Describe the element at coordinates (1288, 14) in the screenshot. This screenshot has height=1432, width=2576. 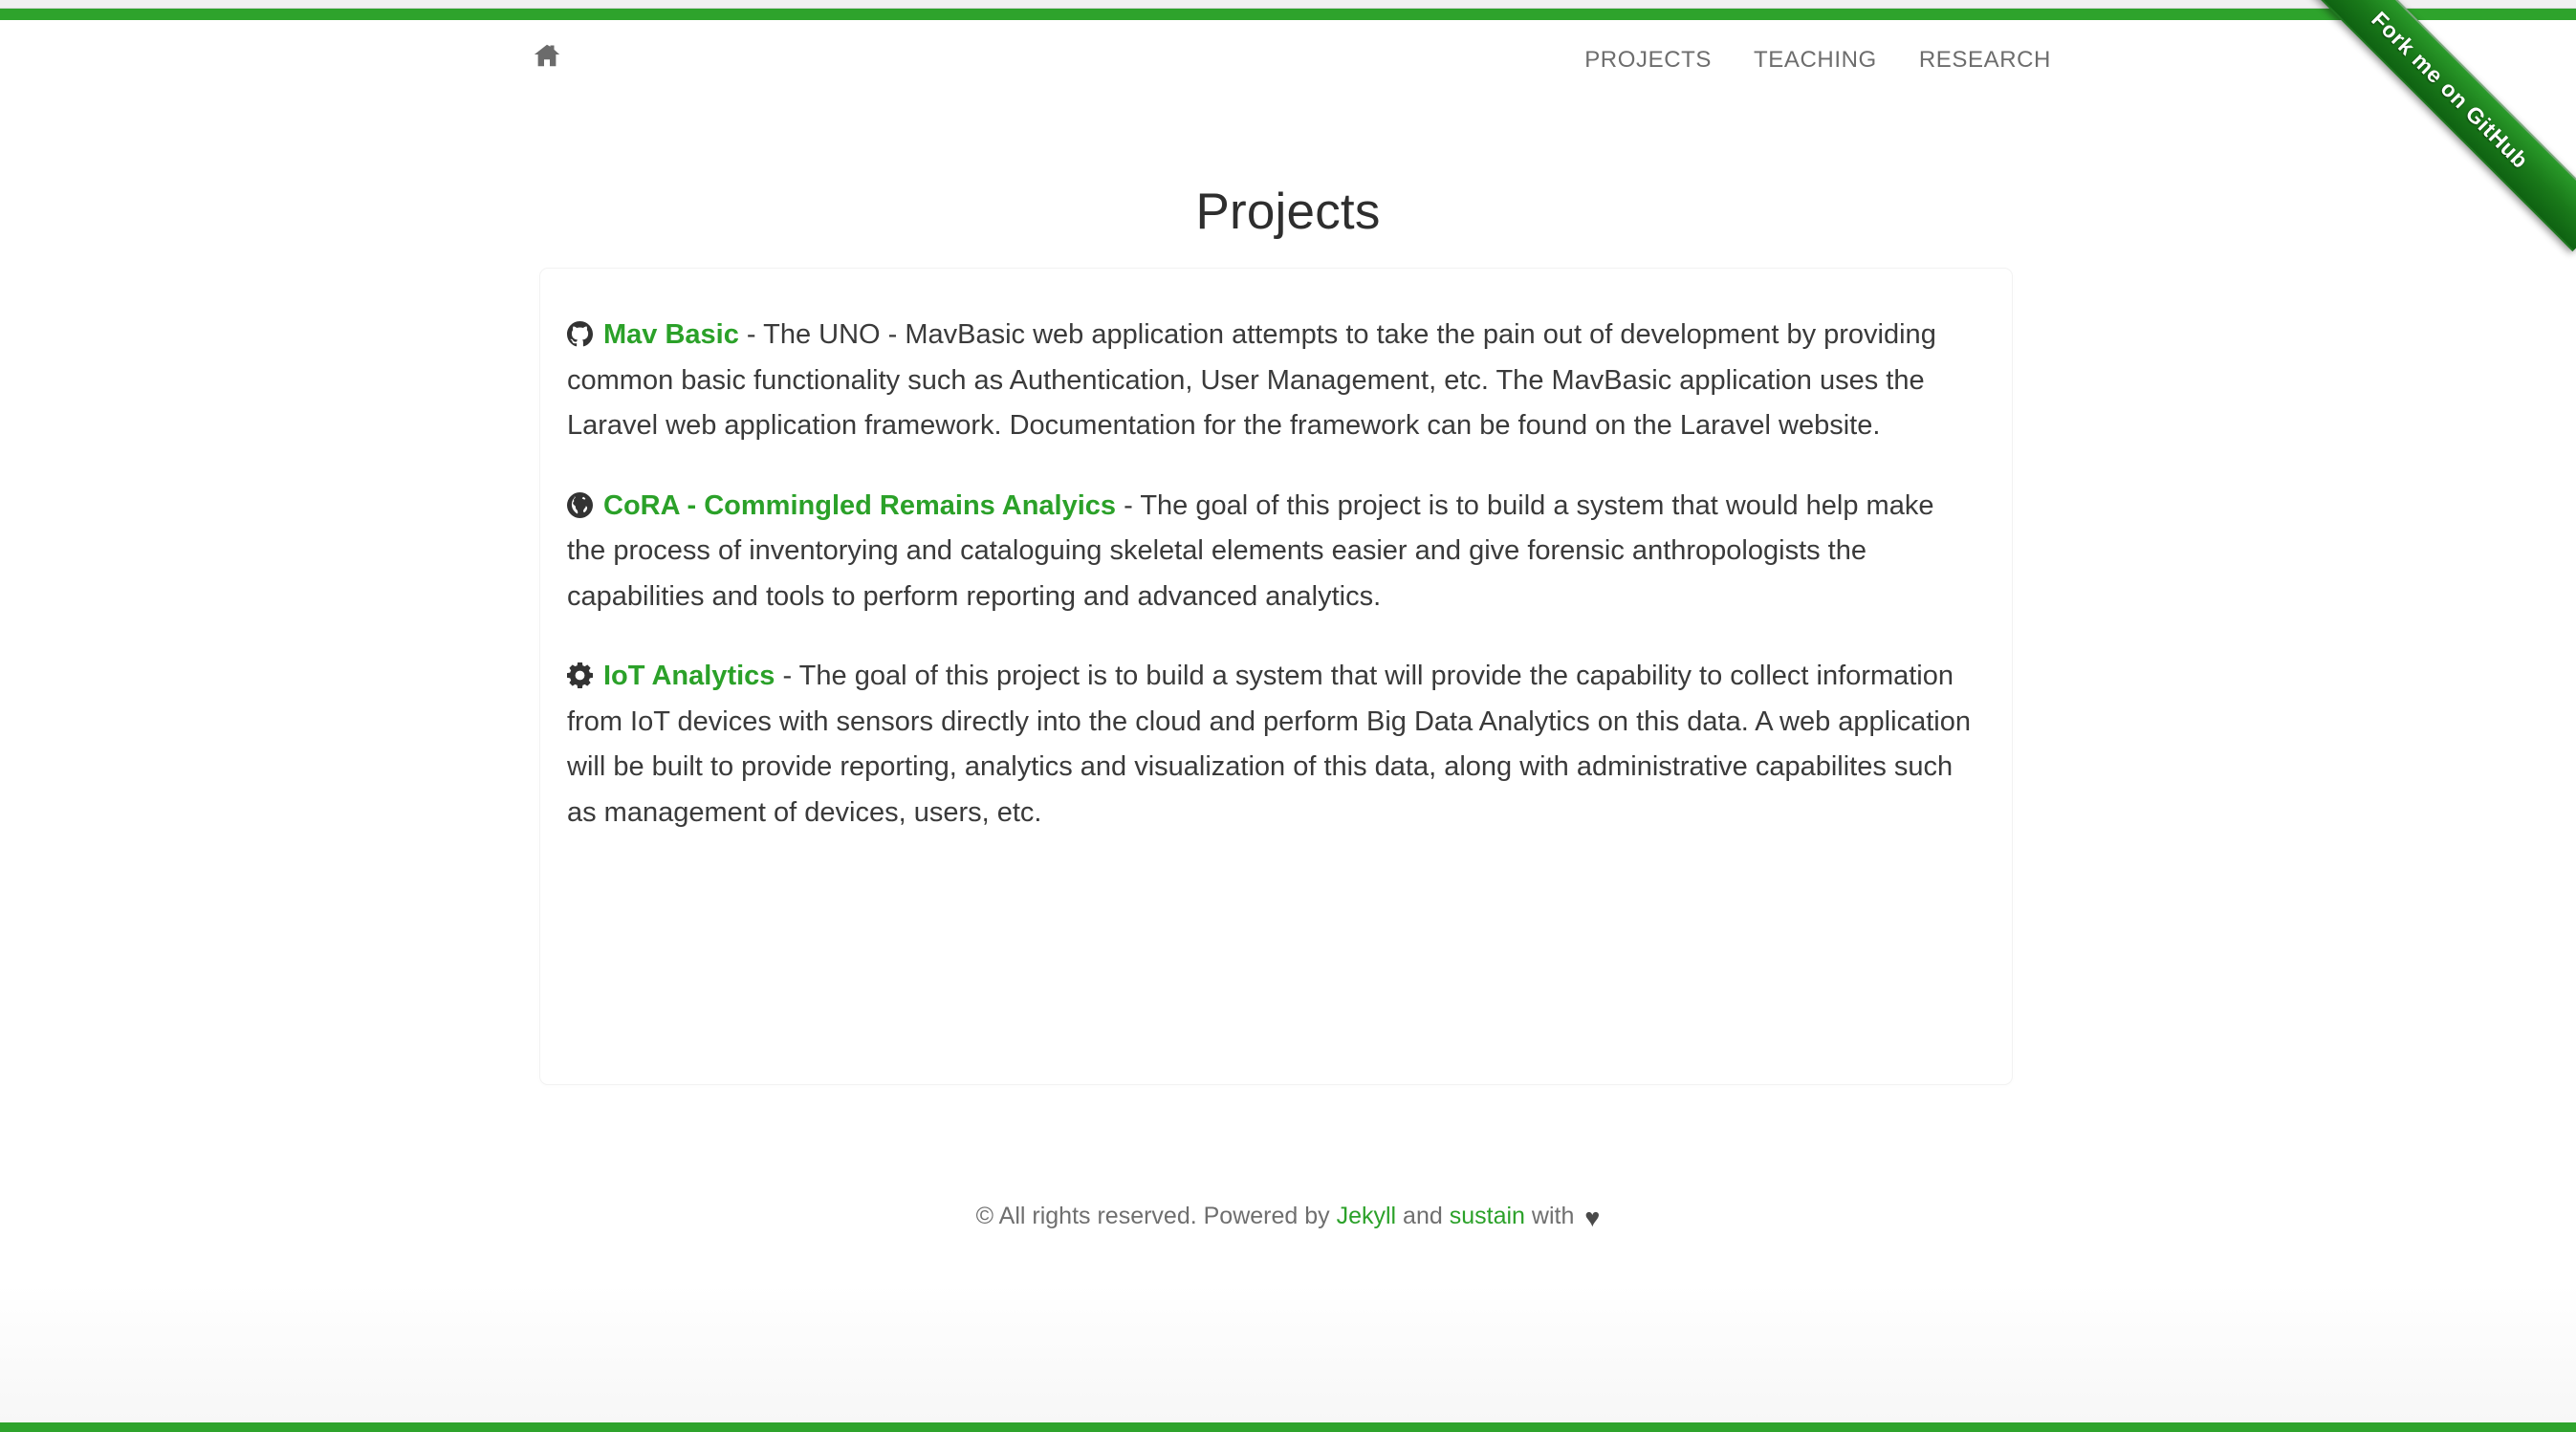
I see `top-accent-bar` at that location.